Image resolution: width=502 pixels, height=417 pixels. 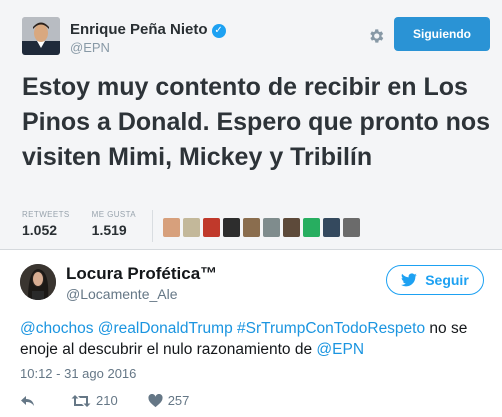 What do you see at coordinates (90, 224) in the screenshot?
I see `quoted-stats: RETWEETS 1.052 ME GUSTA 1.519` at bounding box center [90, 224].